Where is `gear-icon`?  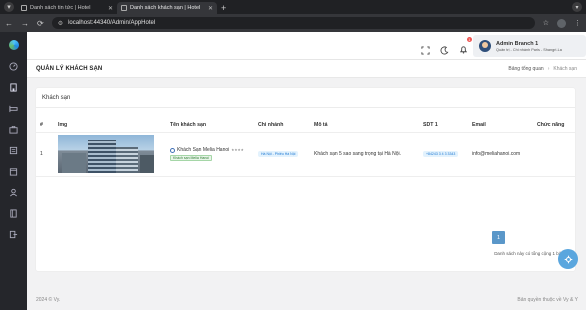 gear-icon is located at coordinates (568, 259).